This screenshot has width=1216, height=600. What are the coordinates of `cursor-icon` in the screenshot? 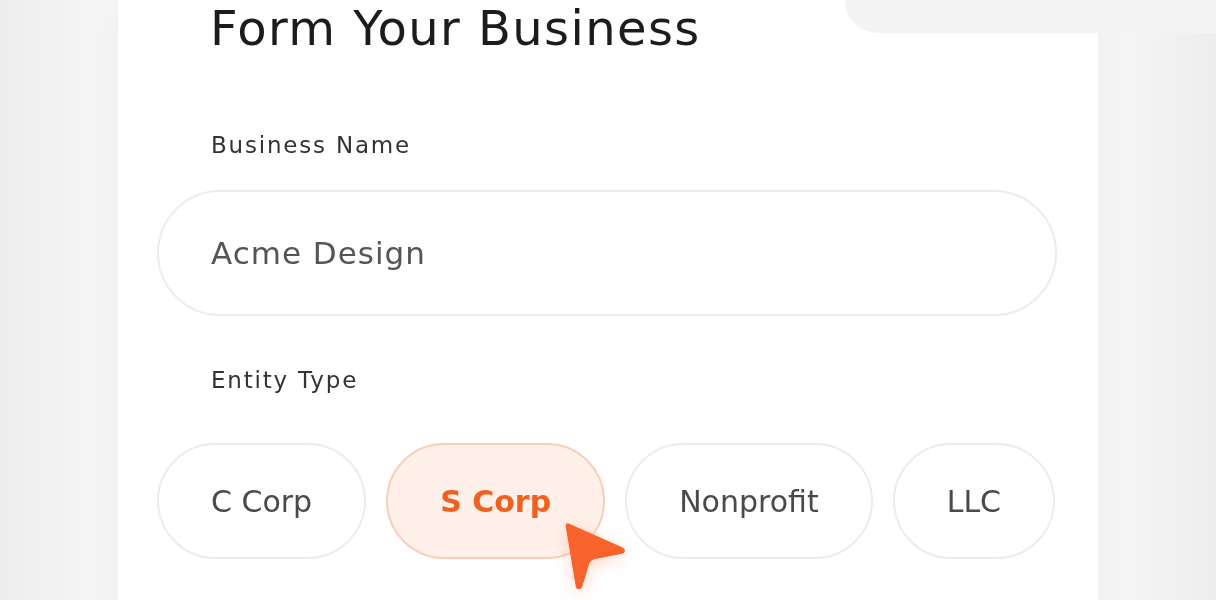 It's located at (595, 556).